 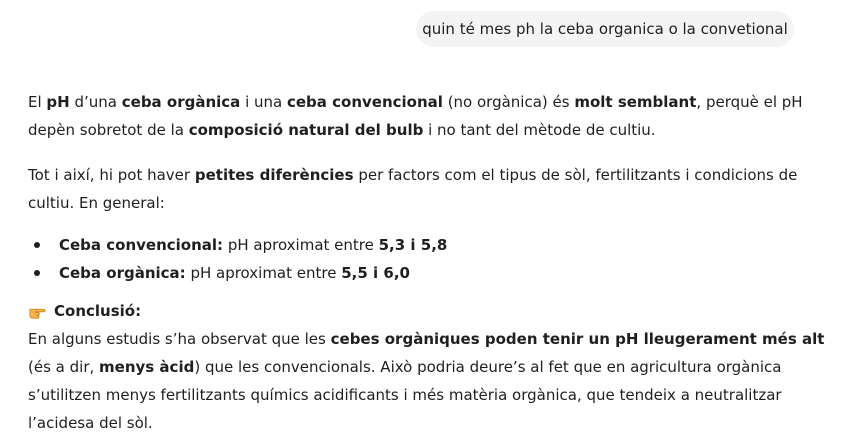 I want to click on text-run: Tot i així, hi pot haver, so click(x=111, y=175).